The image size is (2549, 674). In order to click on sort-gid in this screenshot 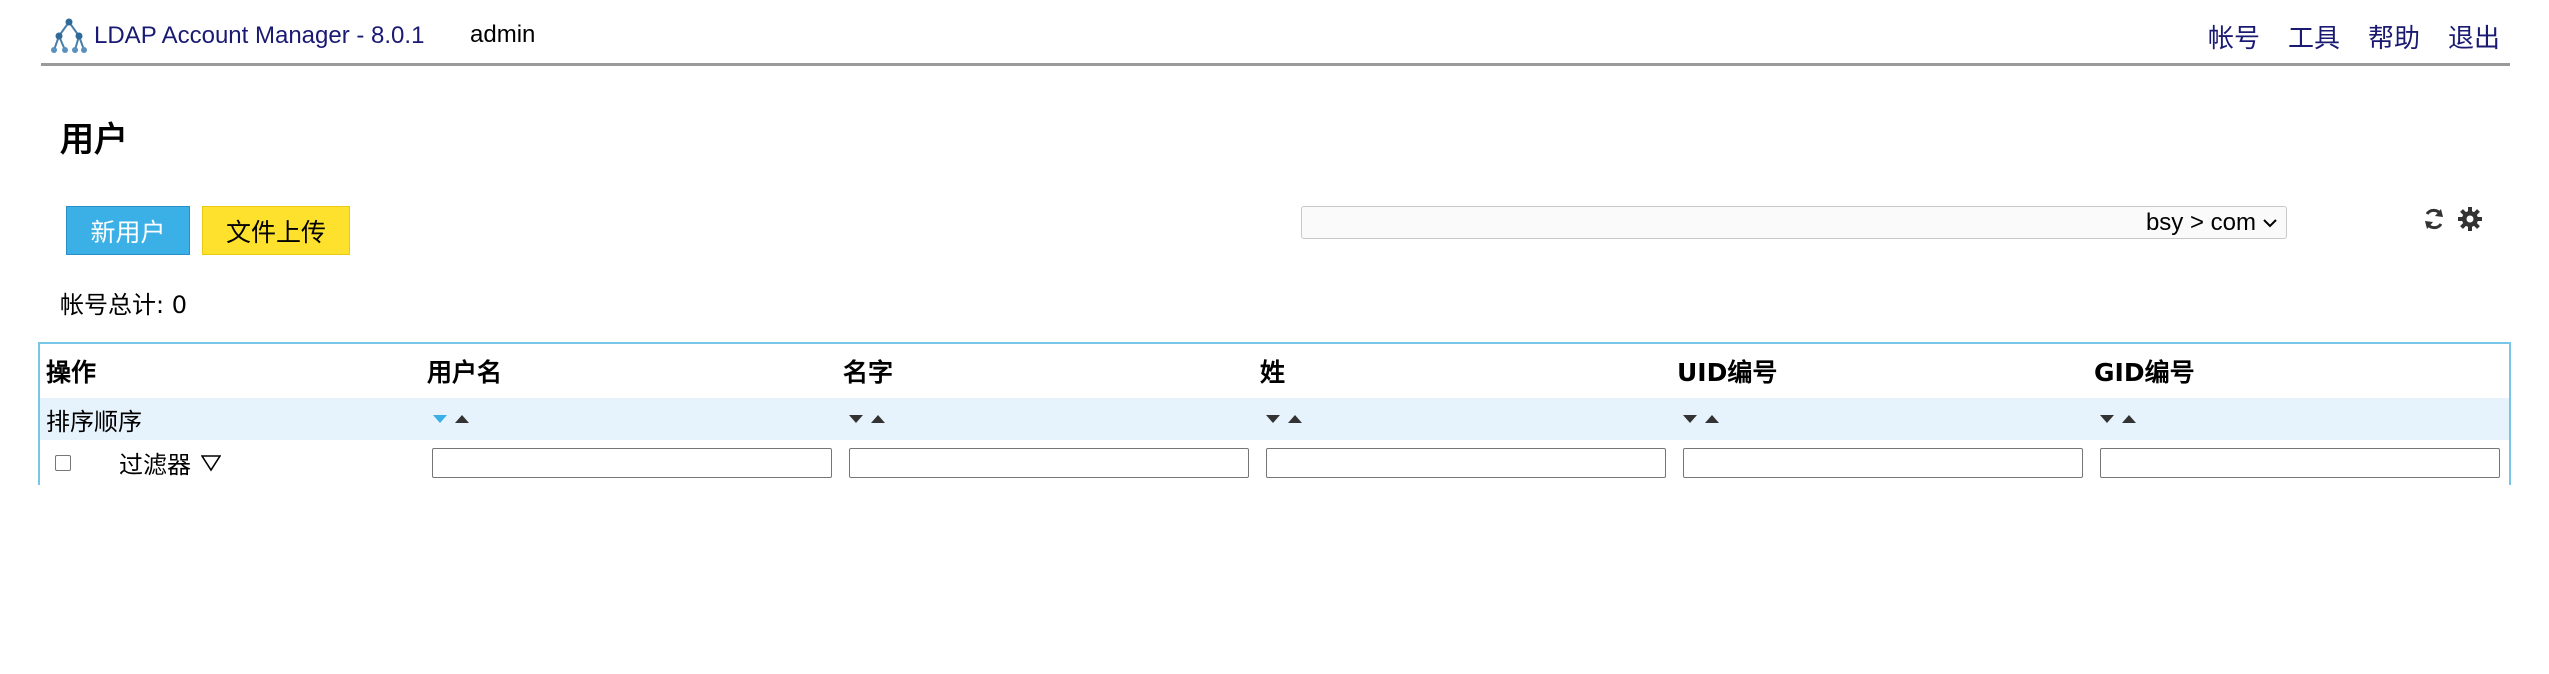, I will do `click(2118, 419)`.